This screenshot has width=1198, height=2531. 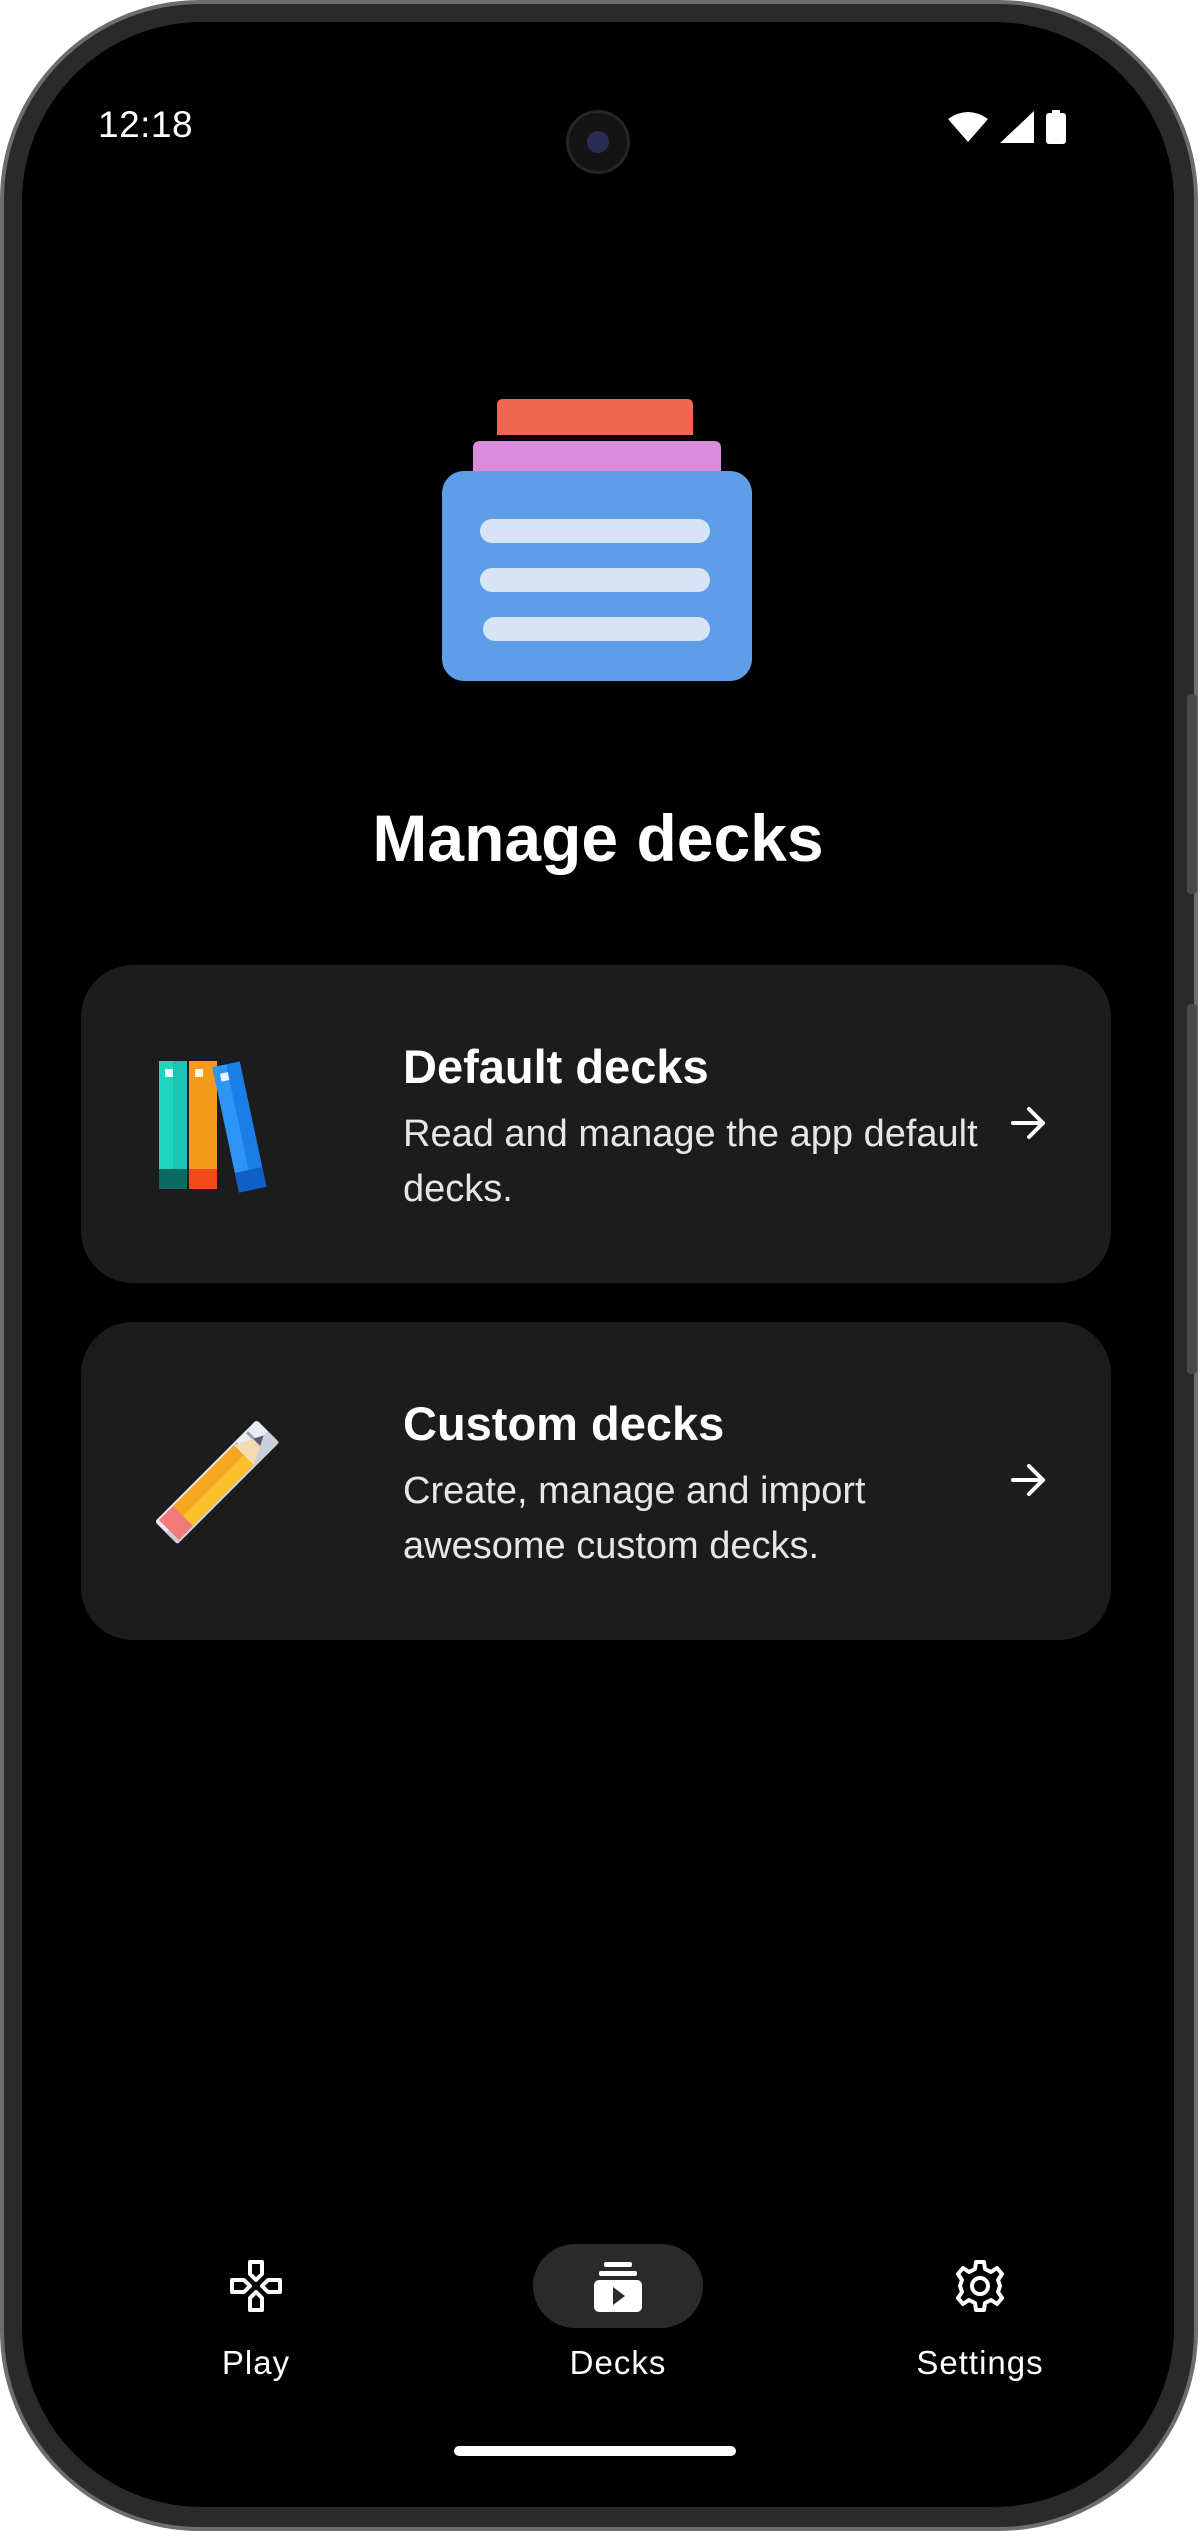 I want to click on card-title: Custom decks, so click(x=564, y=1423).